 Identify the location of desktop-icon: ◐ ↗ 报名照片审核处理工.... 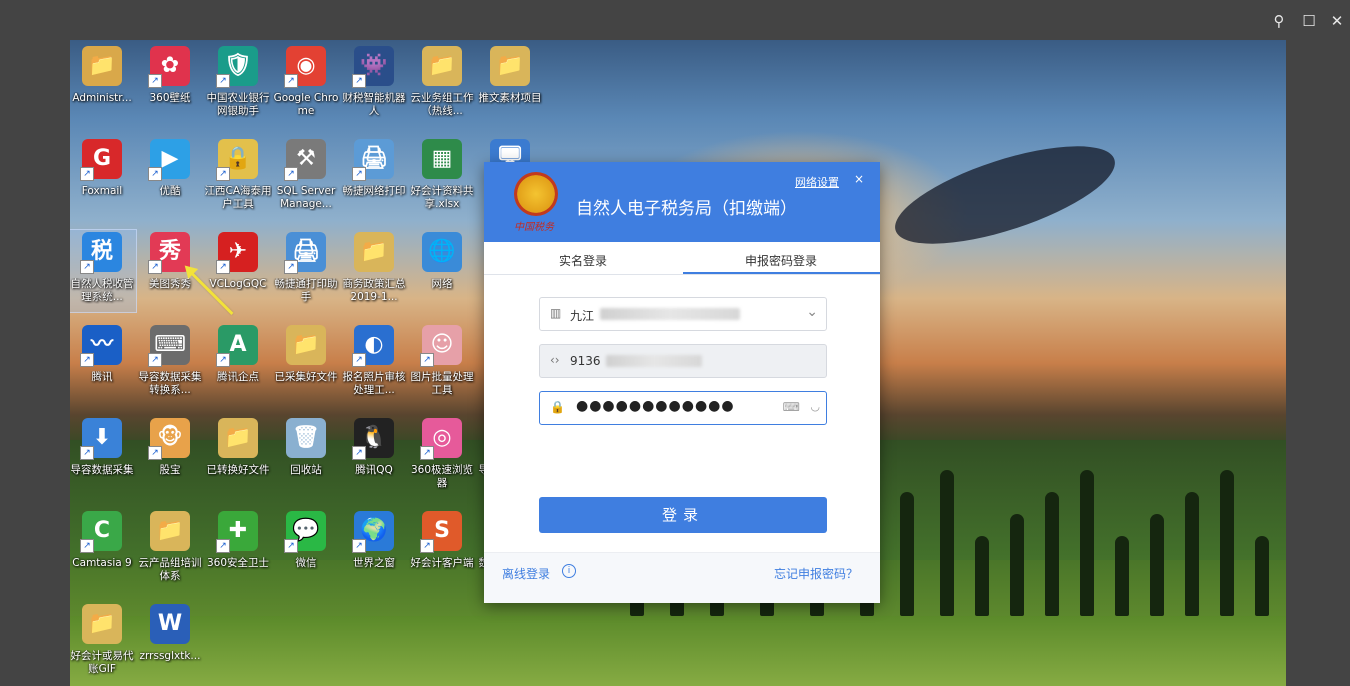
(374, 364).